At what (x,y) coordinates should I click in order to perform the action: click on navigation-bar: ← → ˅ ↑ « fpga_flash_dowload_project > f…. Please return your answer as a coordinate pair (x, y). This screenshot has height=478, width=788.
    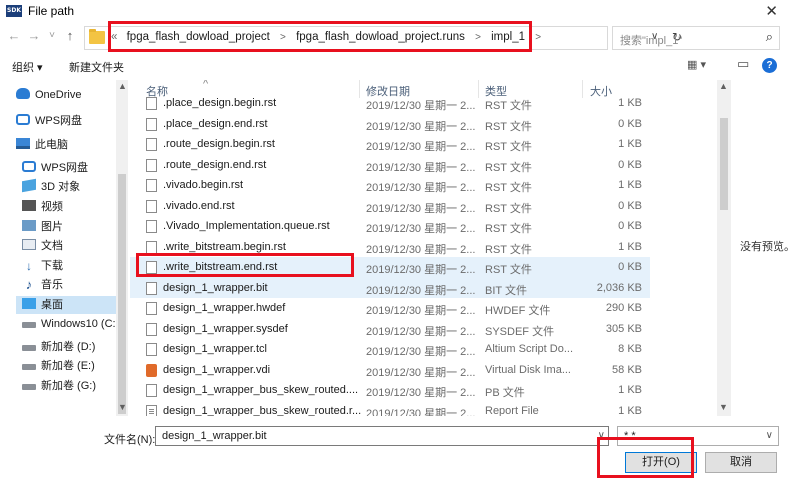
    Looking at the image, I should click on (394, 37).